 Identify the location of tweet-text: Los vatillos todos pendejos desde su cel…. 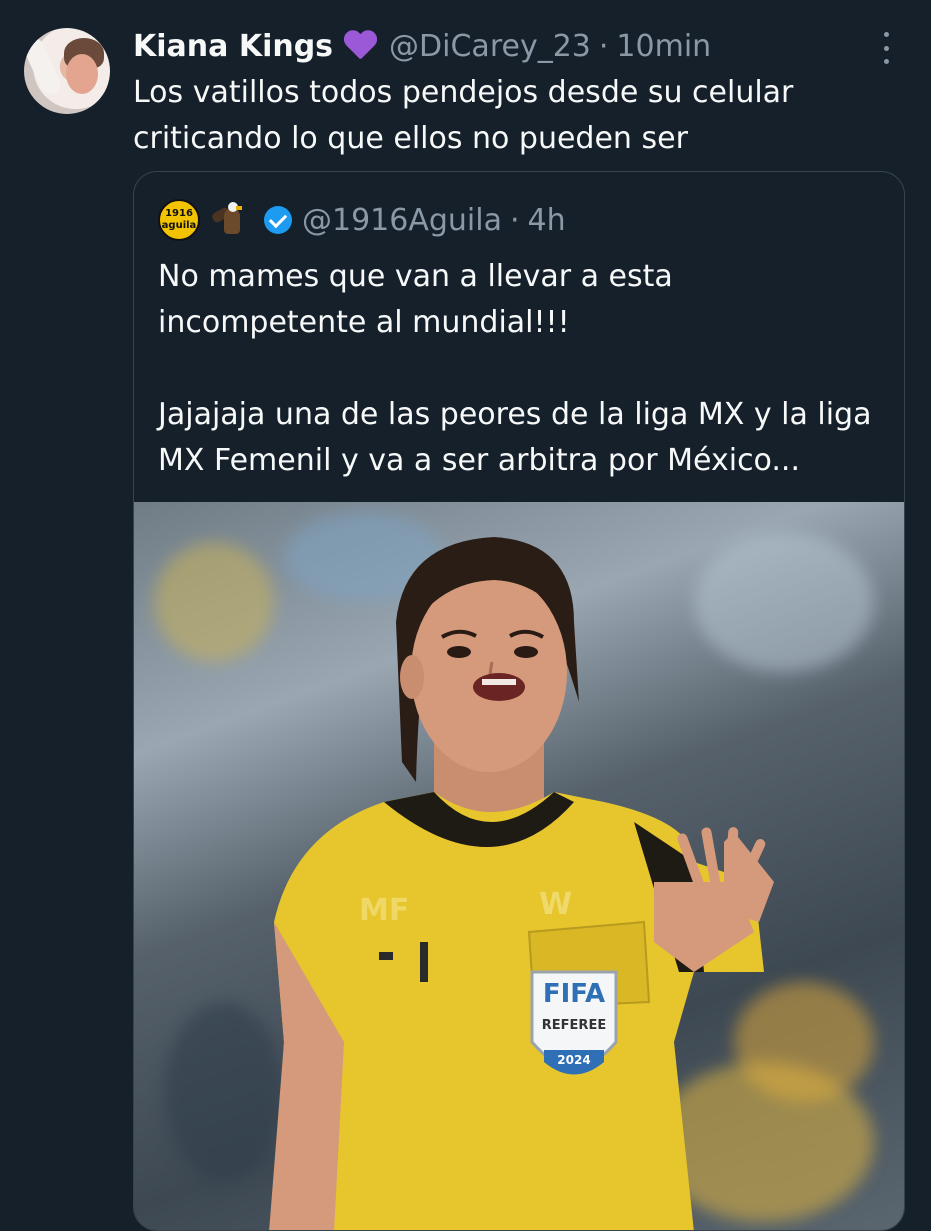
(463, 115).